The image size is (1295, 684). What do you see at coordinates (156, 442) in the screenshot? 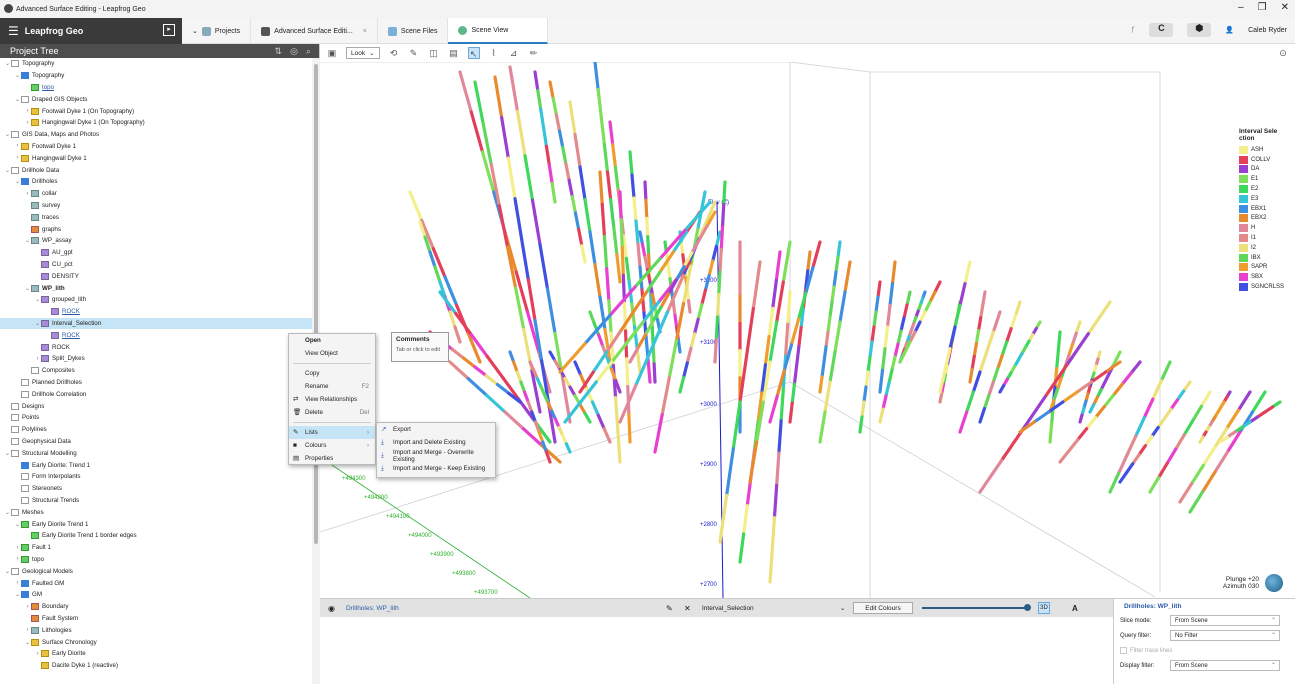
I see `tree-item: Geophysical Data` at bounding box center [156, 442].